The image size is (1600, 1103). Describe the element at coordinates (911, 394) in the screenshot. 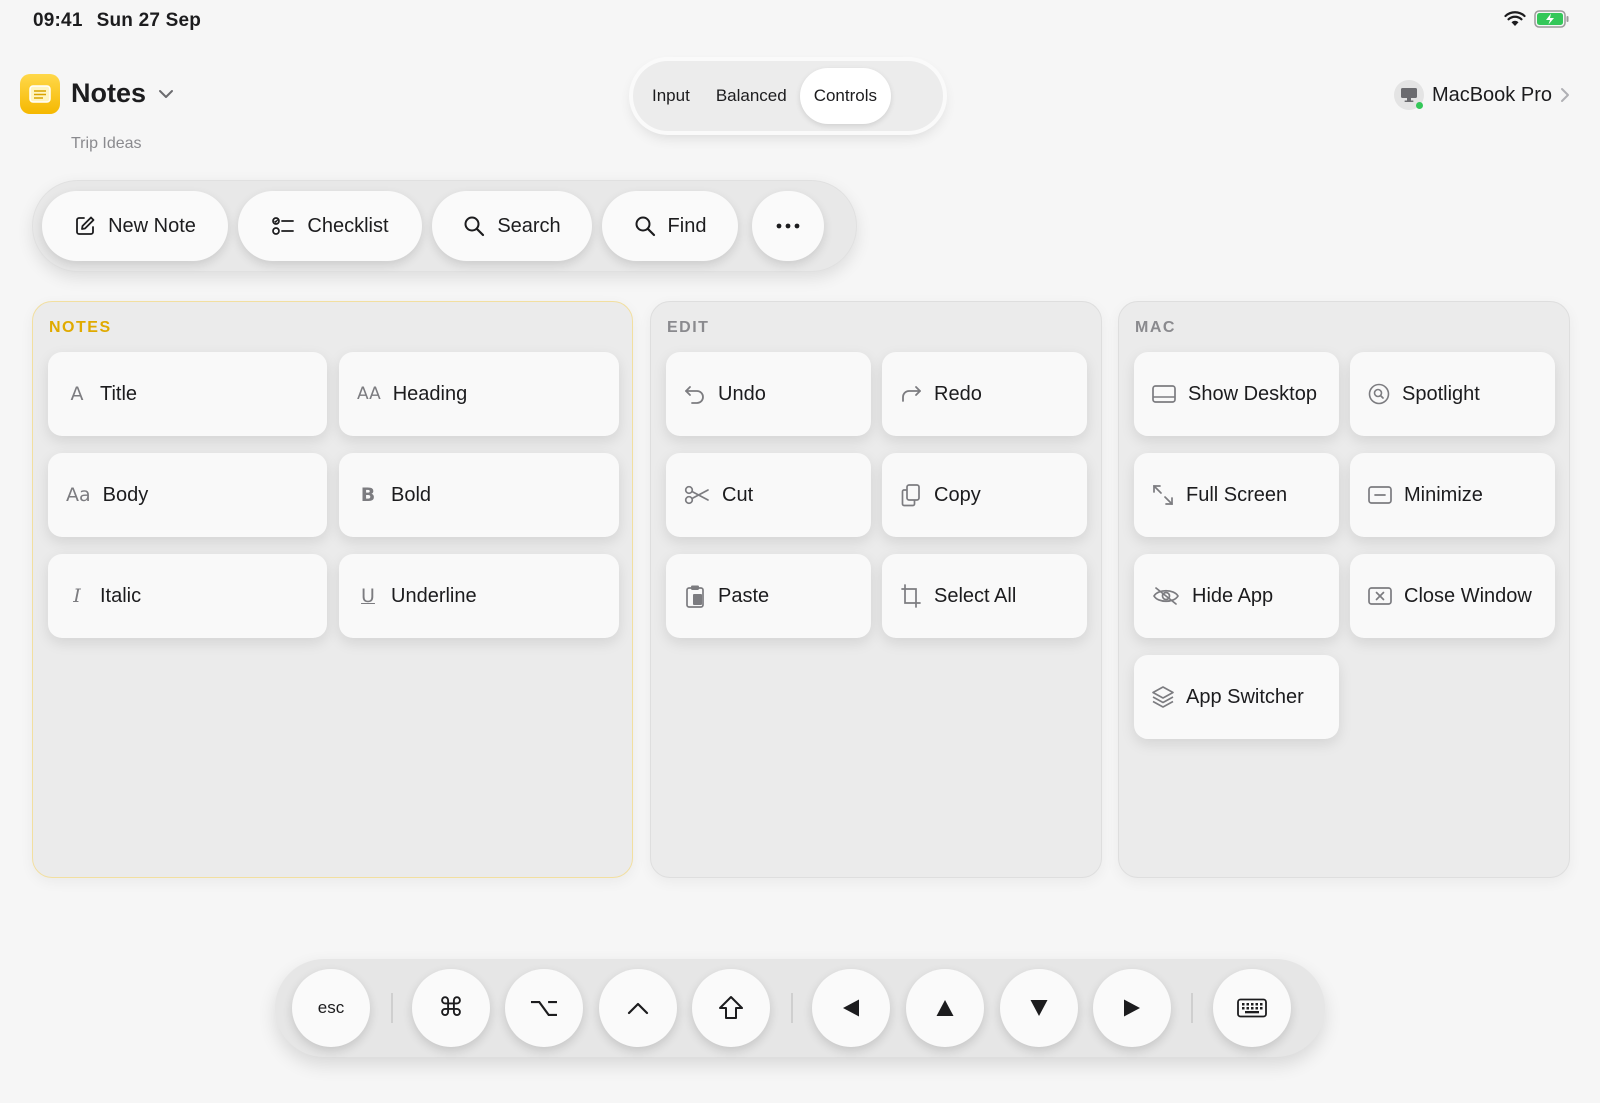

I see `redo-icon` at that location.